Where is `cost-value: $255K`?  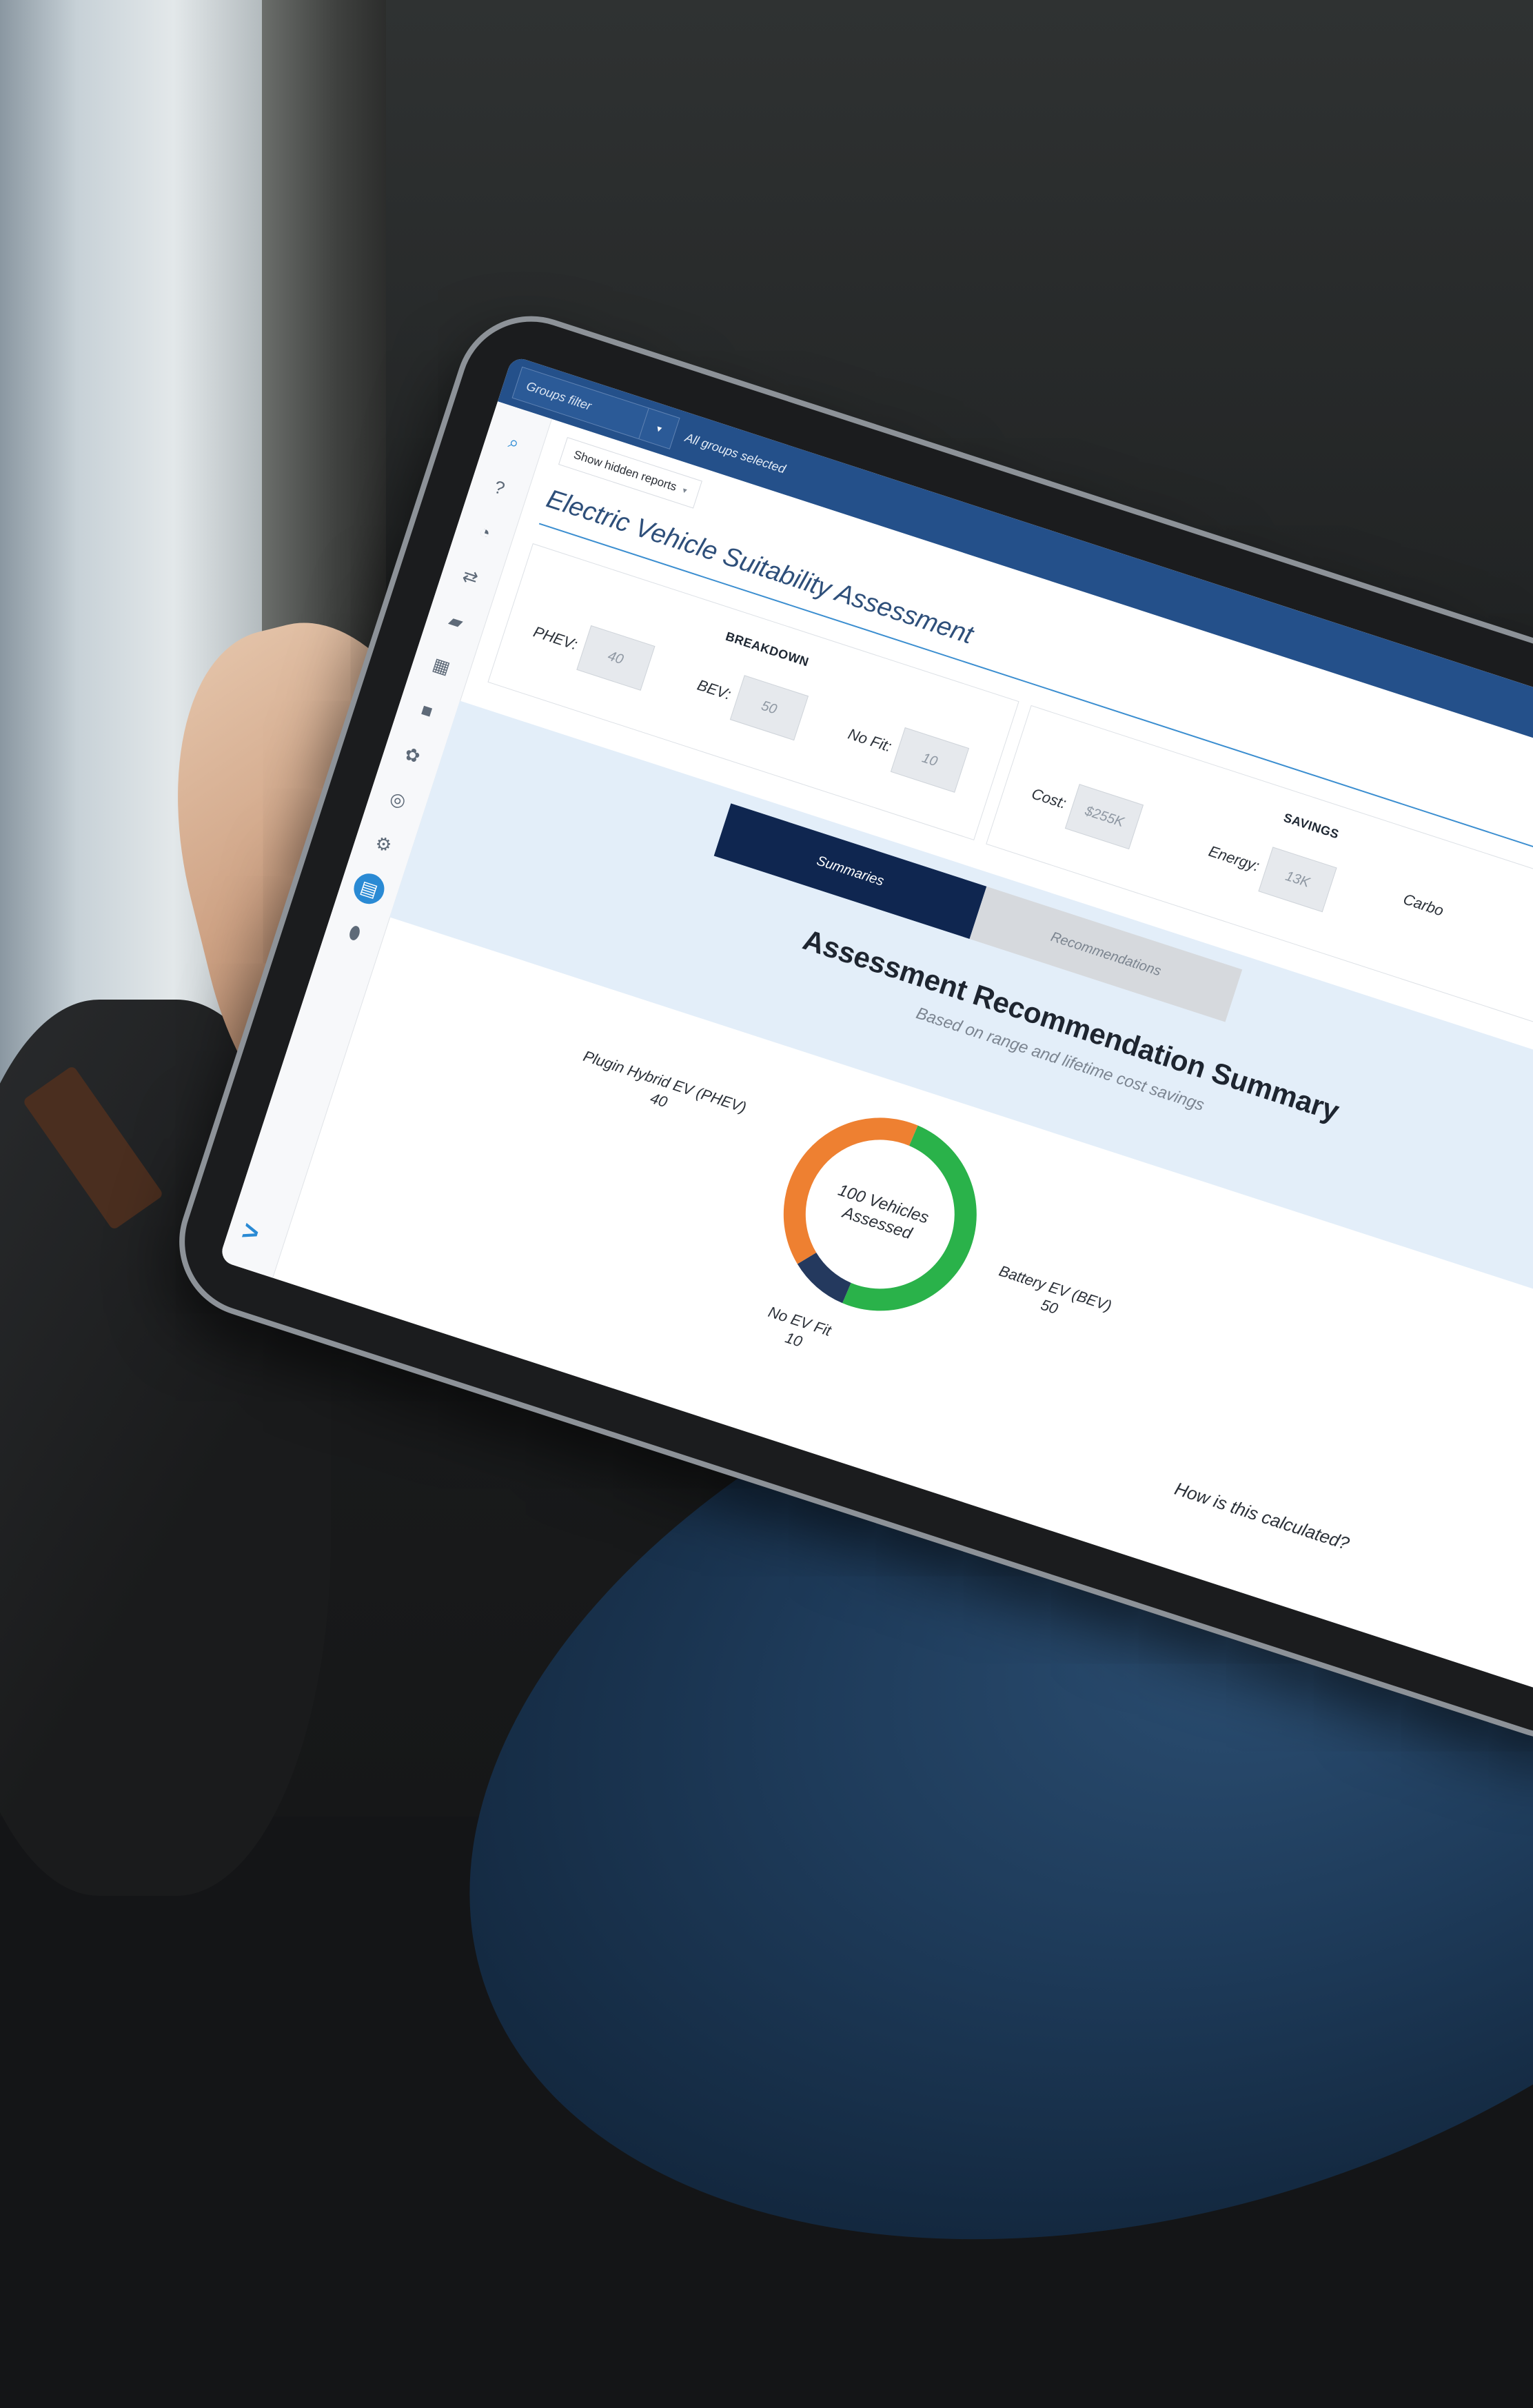
cost-value: $255K is located at coordinates (1104, 817).